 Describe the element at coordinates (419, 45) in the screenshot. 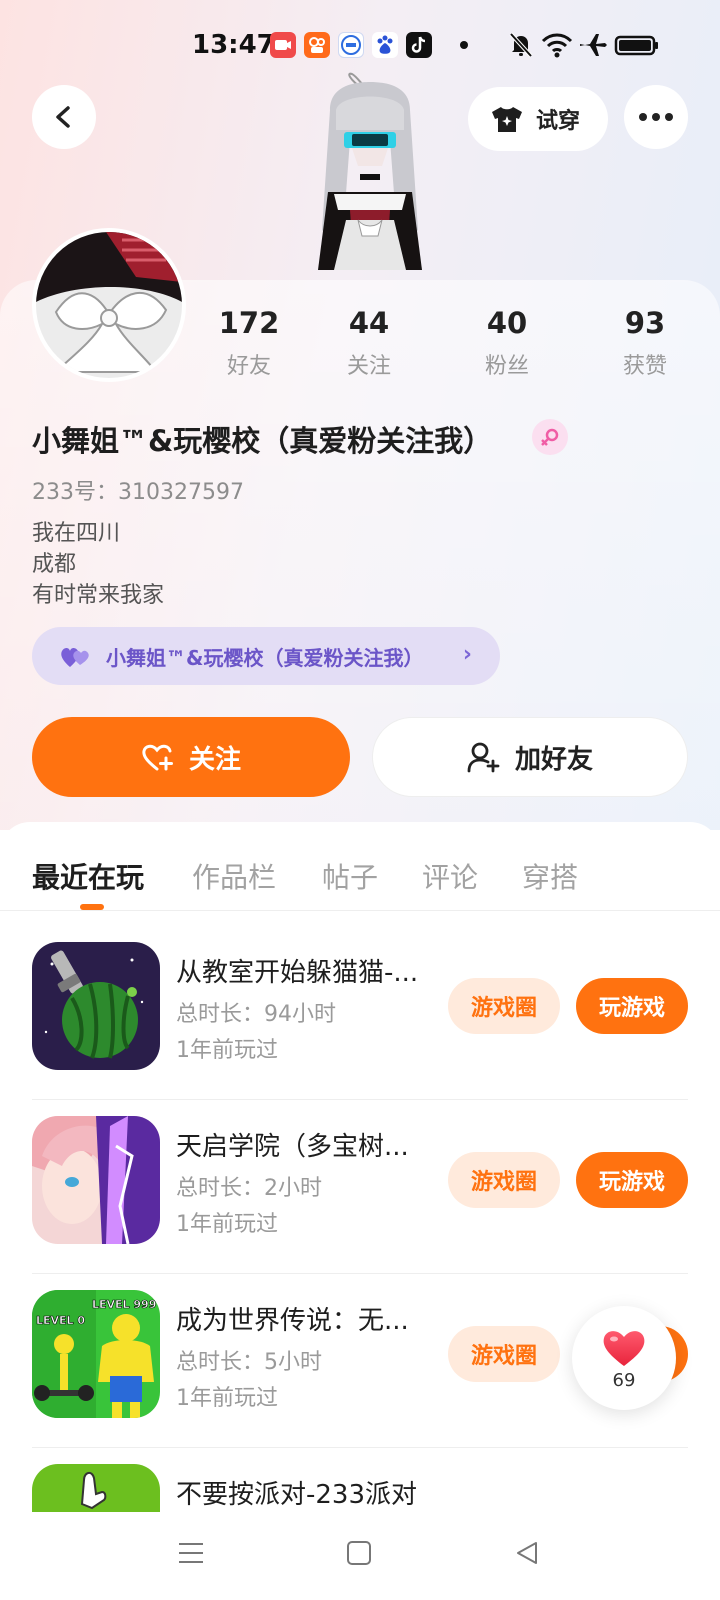

I see `tiktok-icon` at that location.